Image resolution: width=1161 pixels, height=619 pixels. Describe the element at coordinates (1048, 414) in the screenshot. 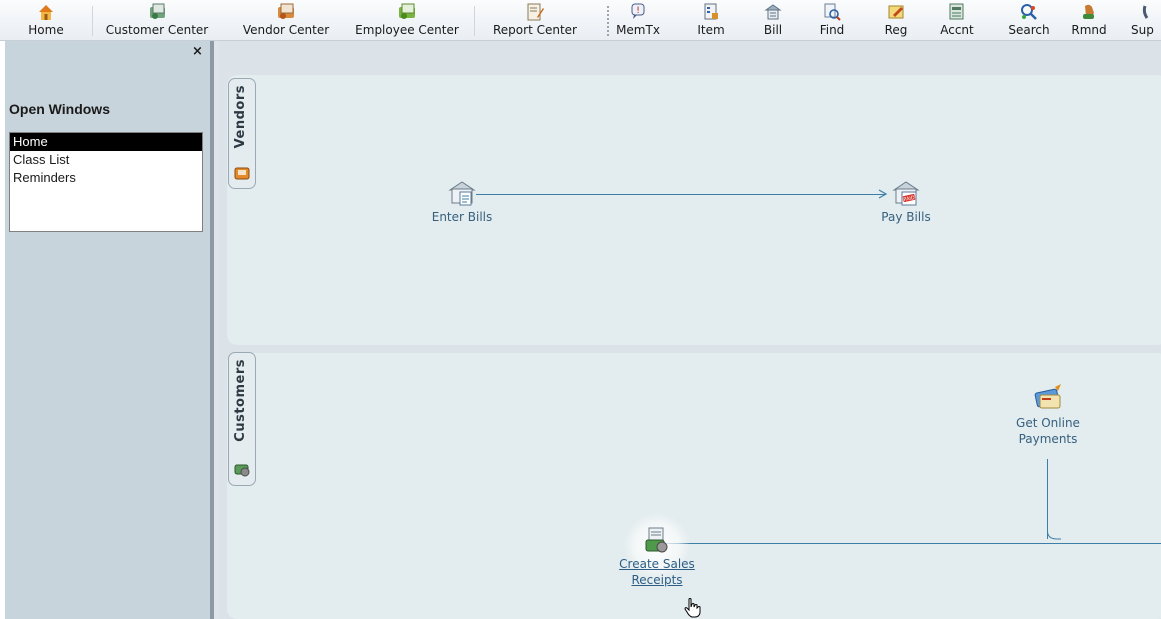

I see `get-online-payments-button: Get Online Payments` at that location.